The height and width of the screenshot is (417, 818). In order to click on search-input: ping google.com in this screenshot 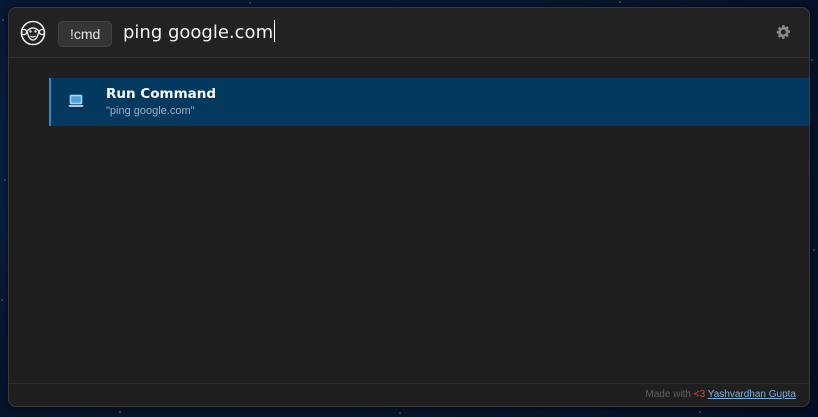, I will do `click(199, 33)`.